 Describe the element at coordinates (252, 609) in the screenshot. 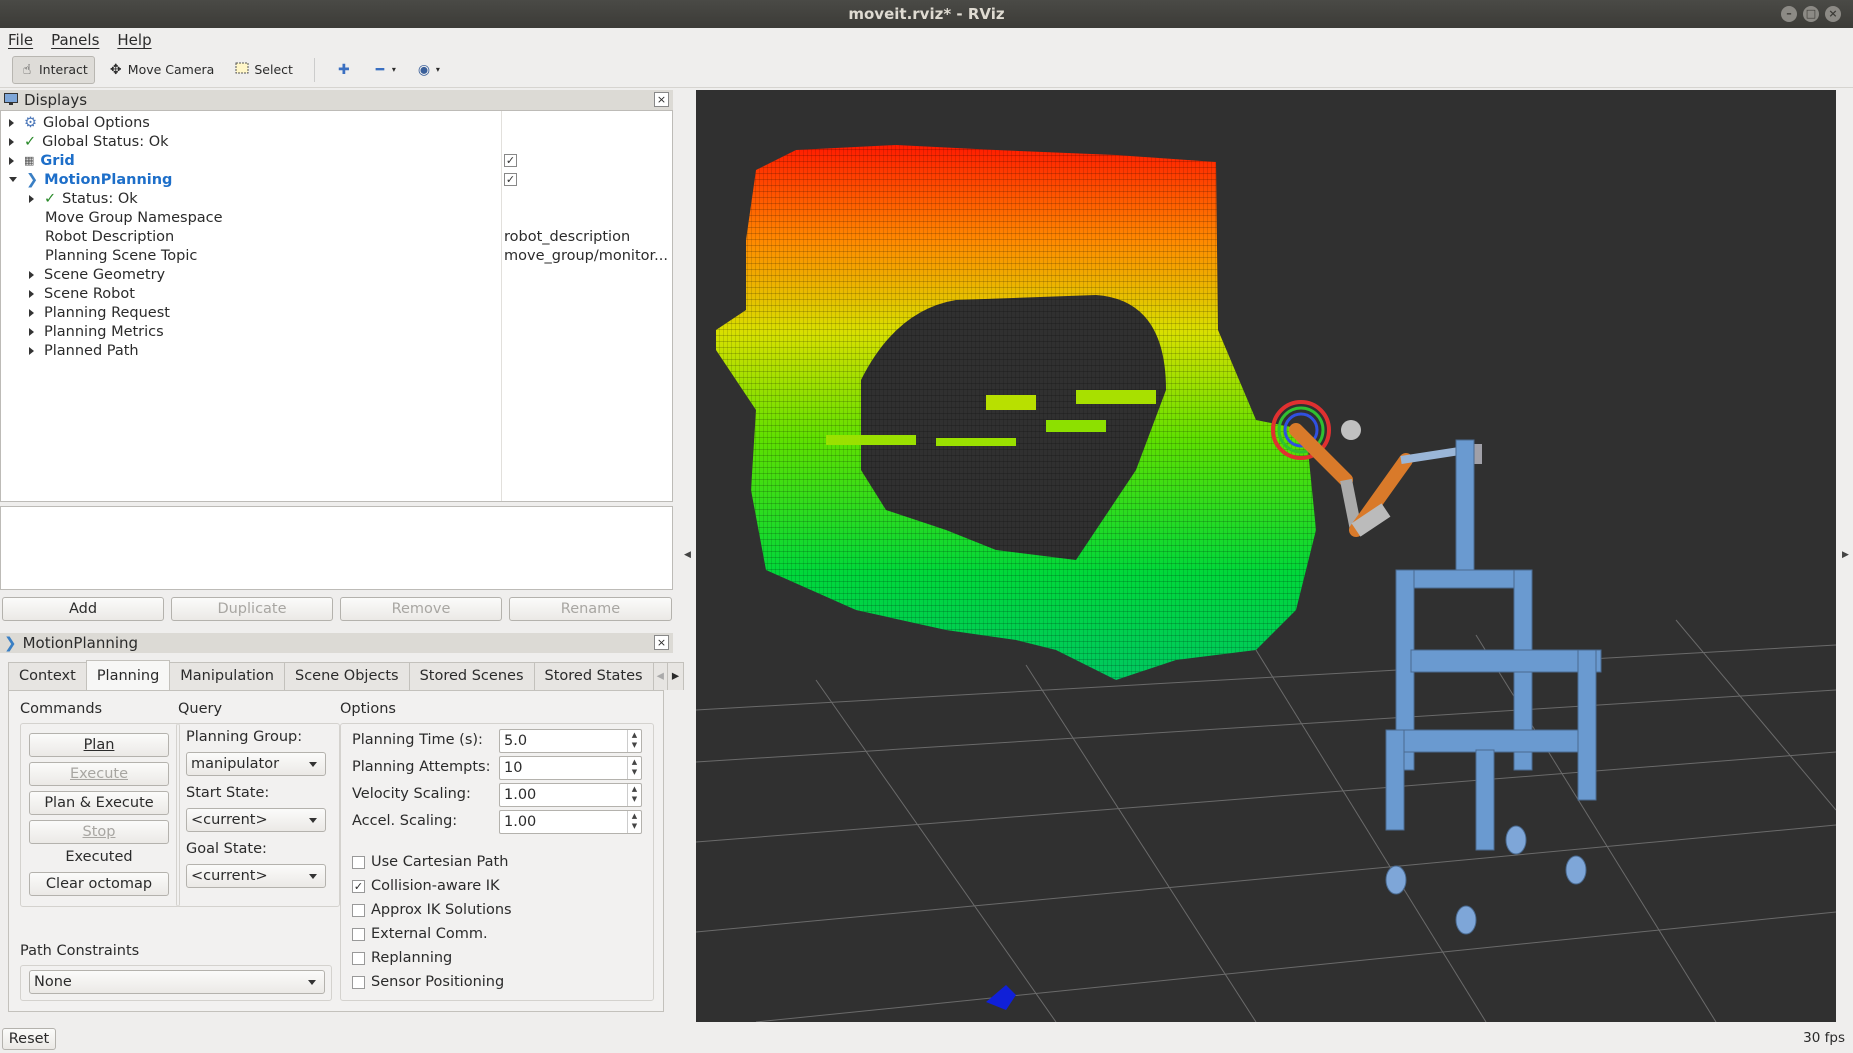

I see `duplicate-display-button: Duplicate` at that location.